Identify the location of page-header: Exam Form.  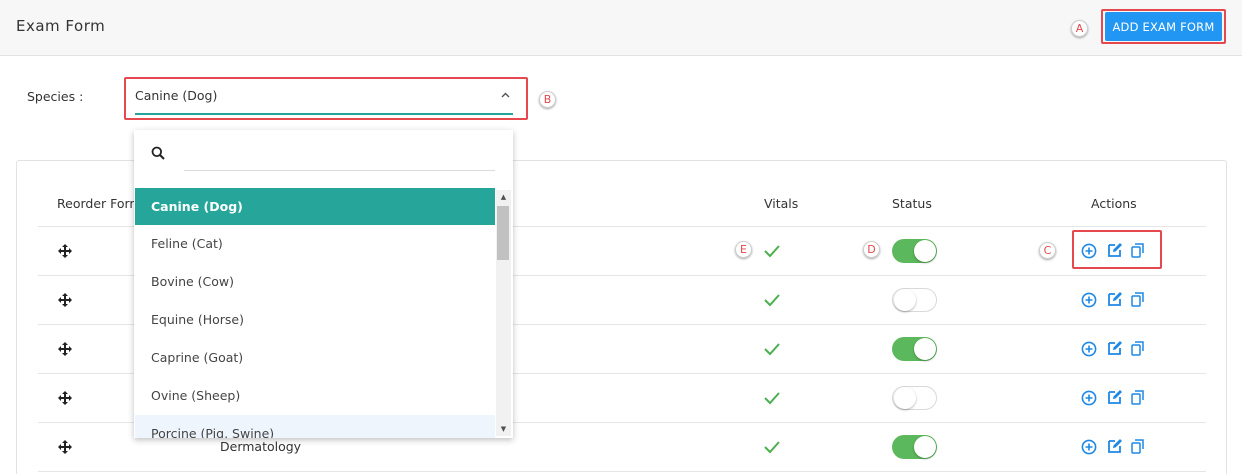
(621, 28).